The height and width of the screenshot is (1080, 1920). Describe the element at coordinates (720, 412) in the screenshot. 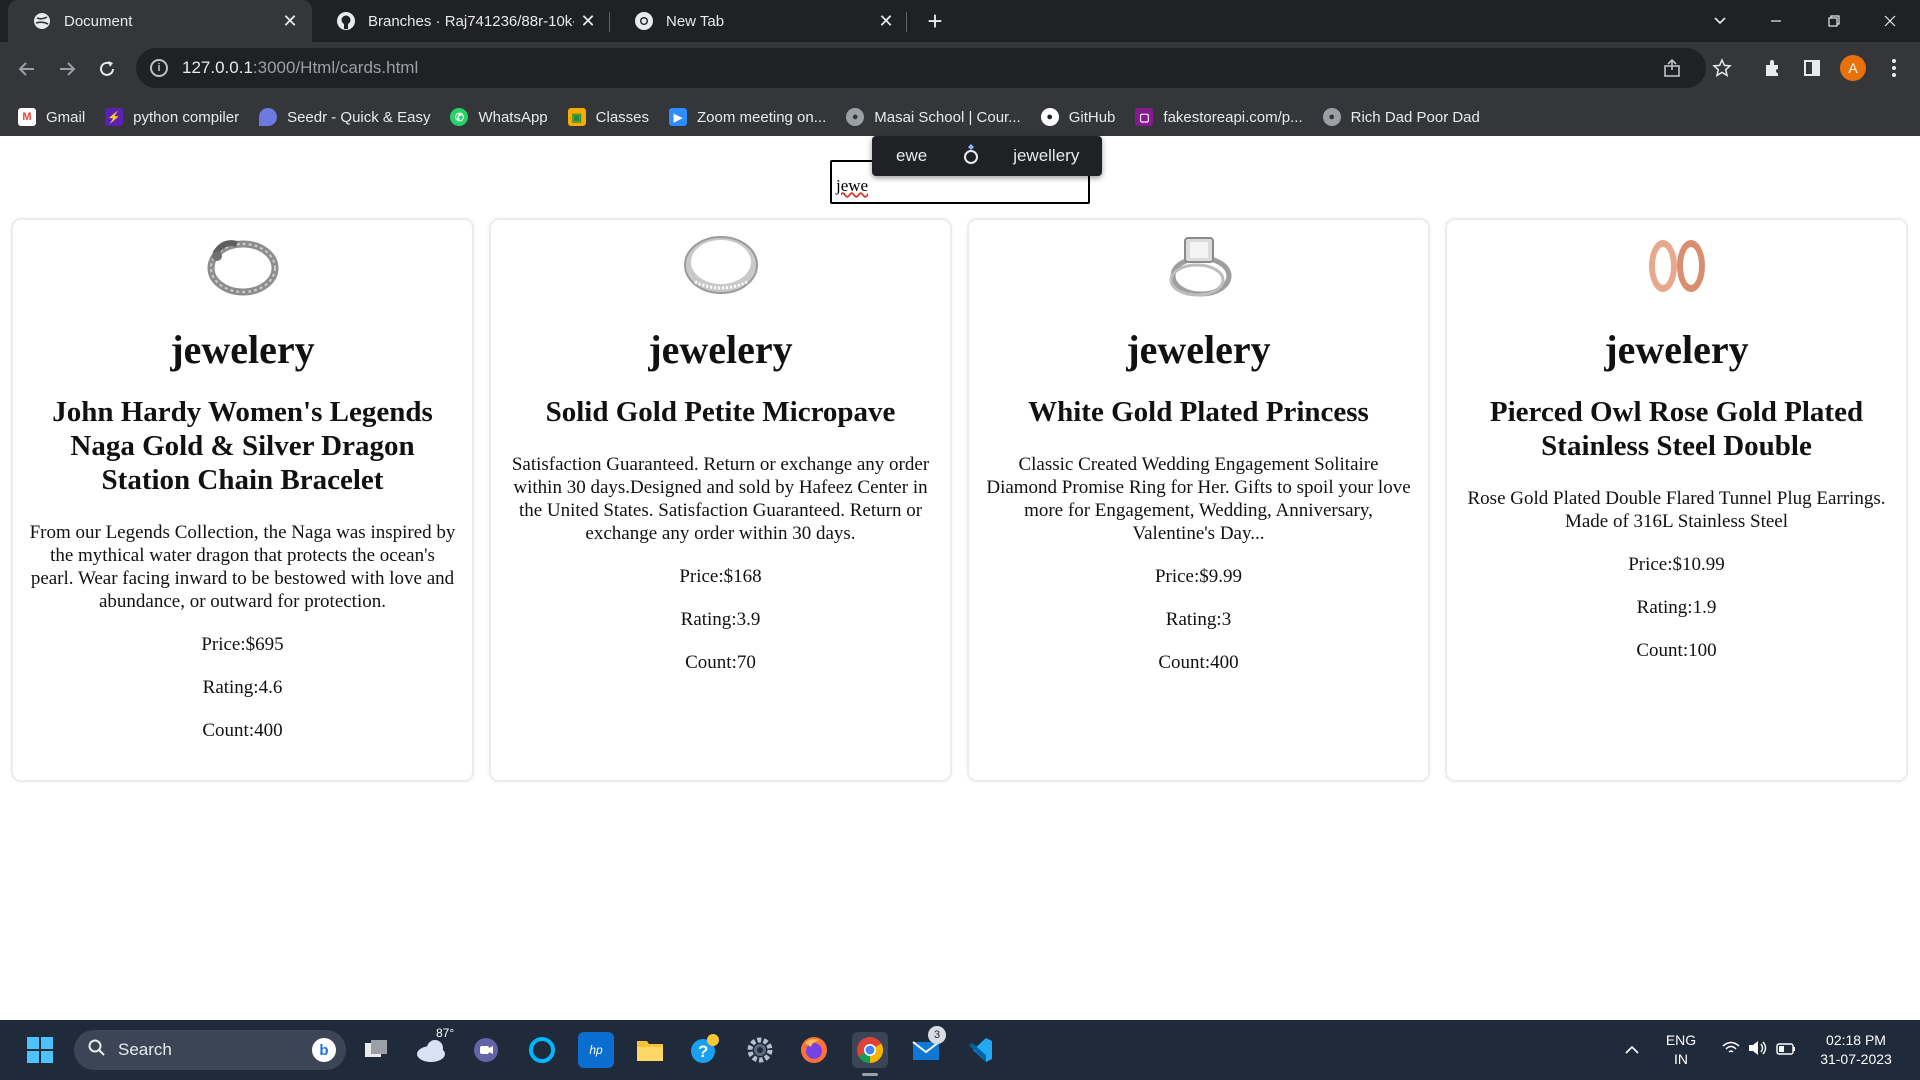

I see `product-title: Solid Gold Petite Micropave` at that location.